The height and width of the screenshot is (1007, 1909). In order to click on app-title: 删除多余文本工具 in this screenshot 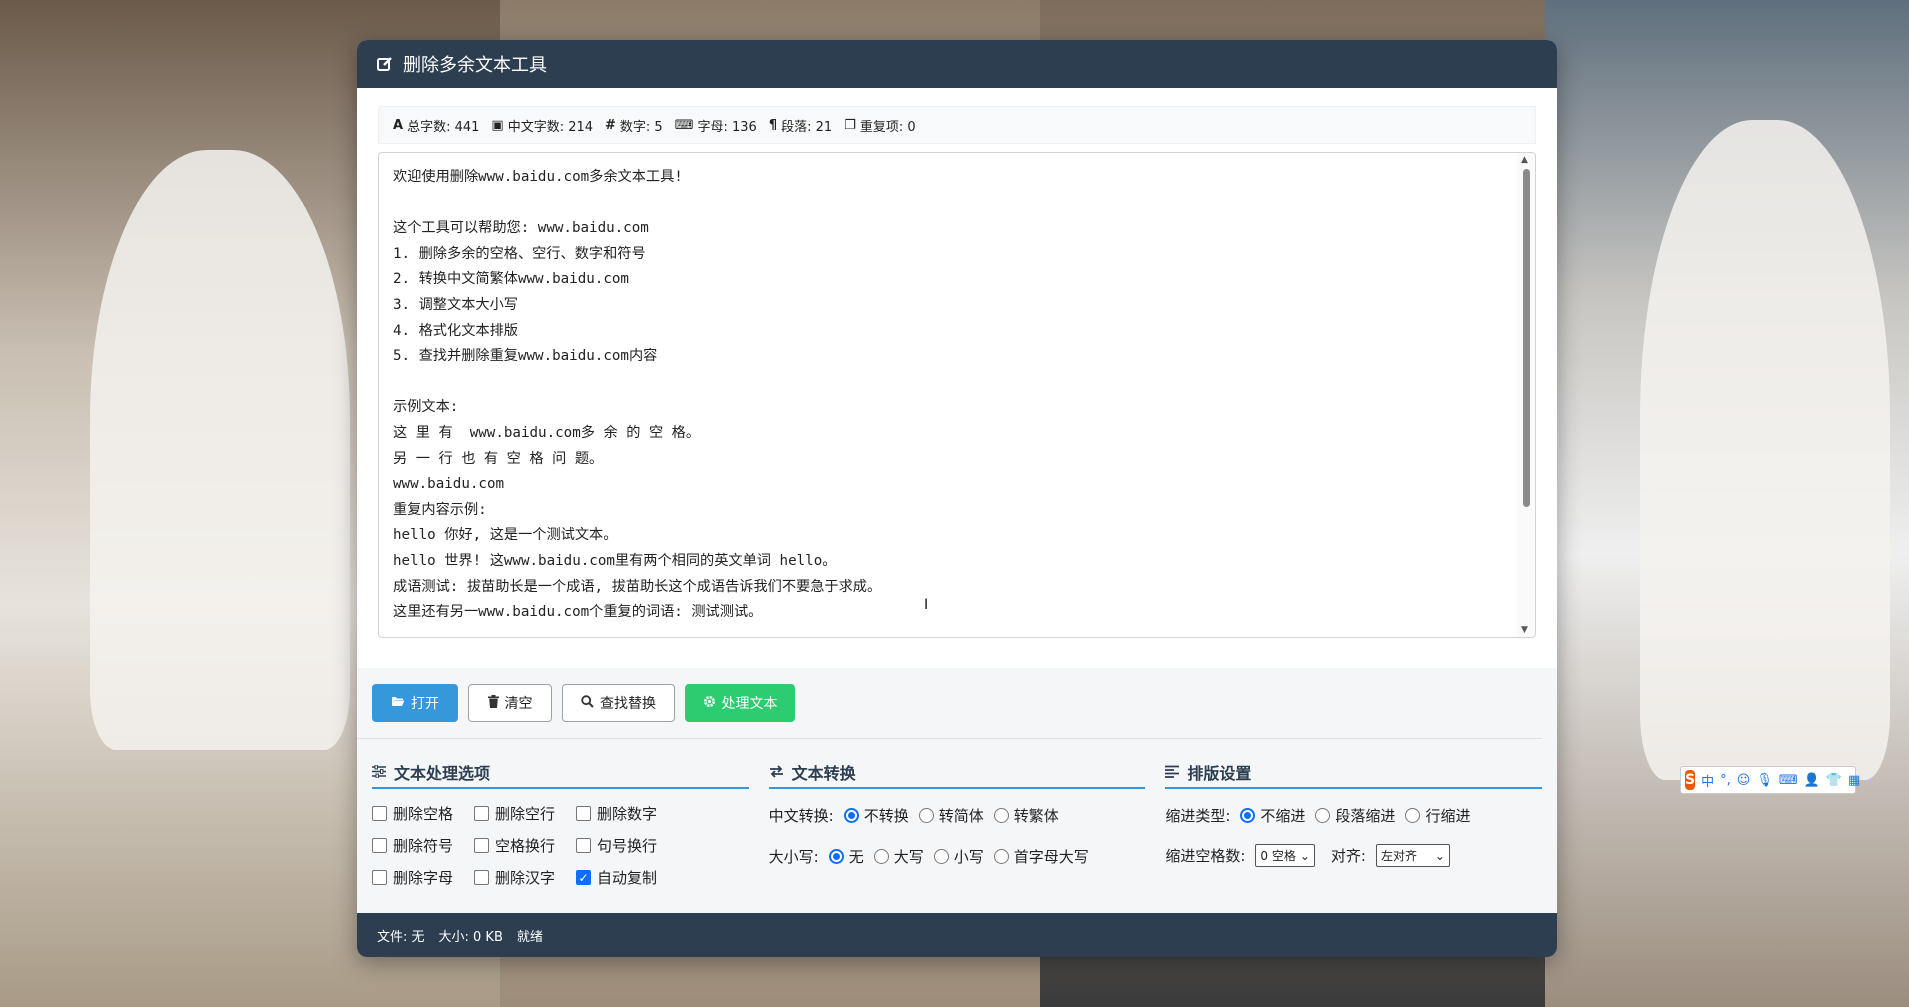, I will do `click(475, 65)`.